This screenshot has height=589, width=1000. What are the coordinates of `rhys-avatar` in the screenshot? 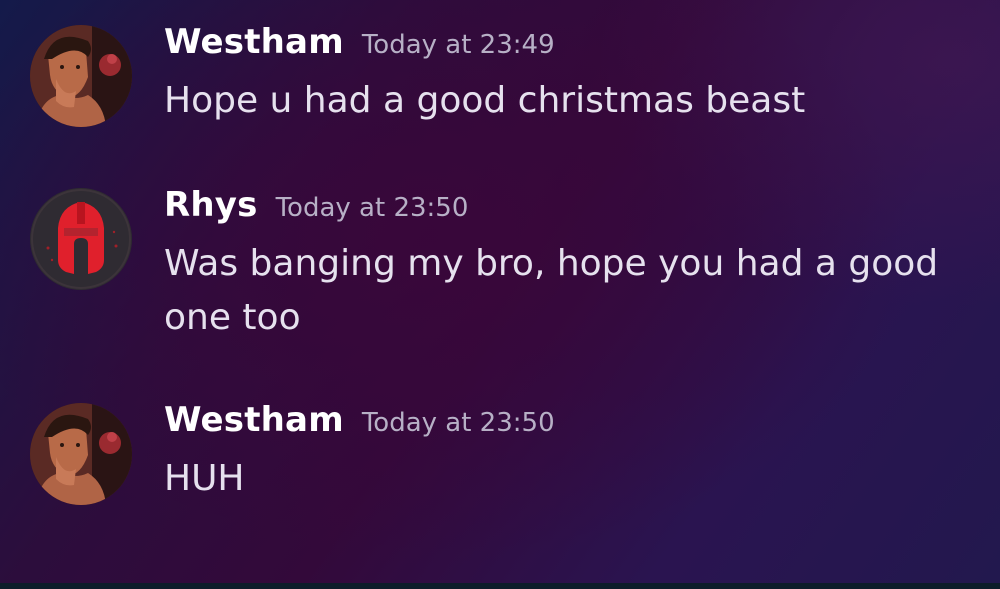 It's located at (81, 239).